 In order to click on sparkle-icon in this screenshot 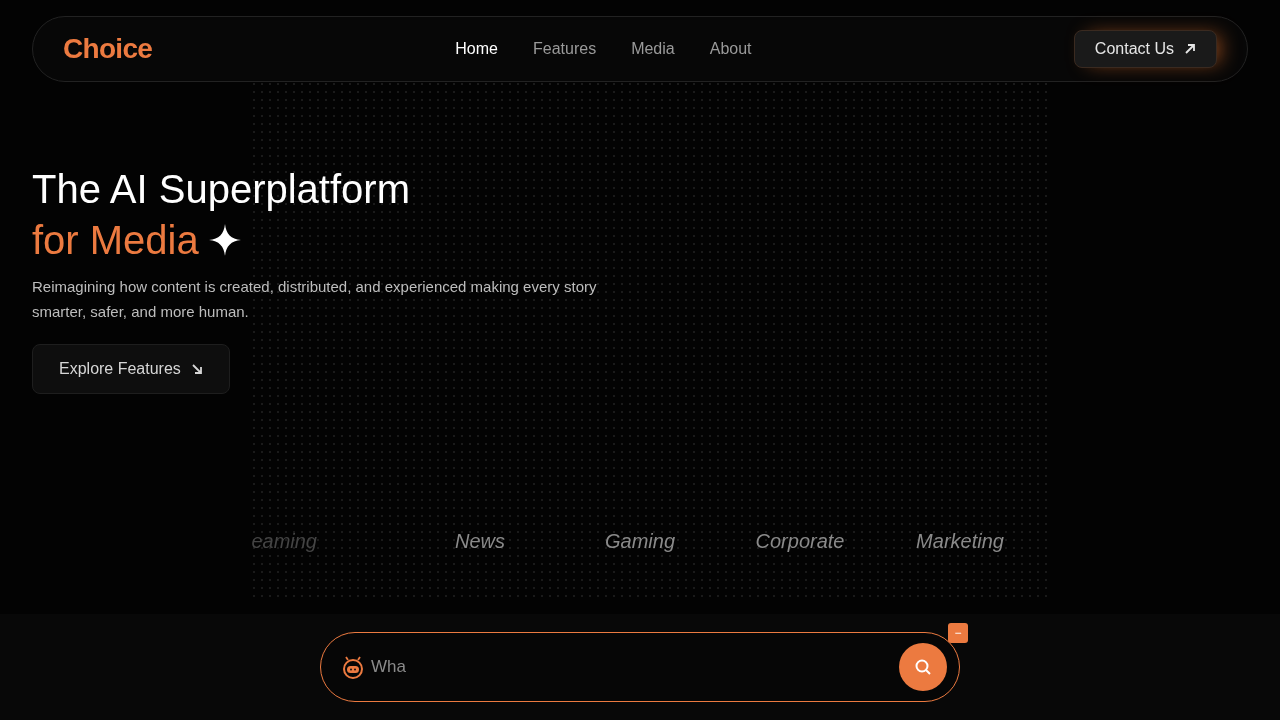, I will do `click(224, 240)`.